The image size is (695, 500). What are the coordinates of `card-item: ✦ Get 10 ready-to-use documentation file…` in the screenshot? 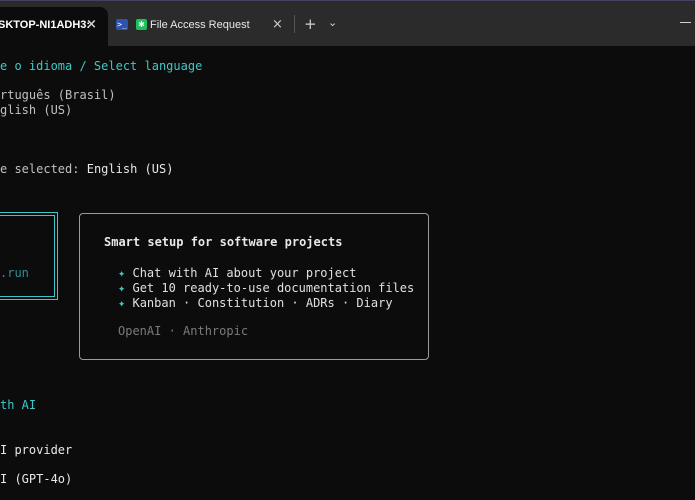 It's located at (266, 288).